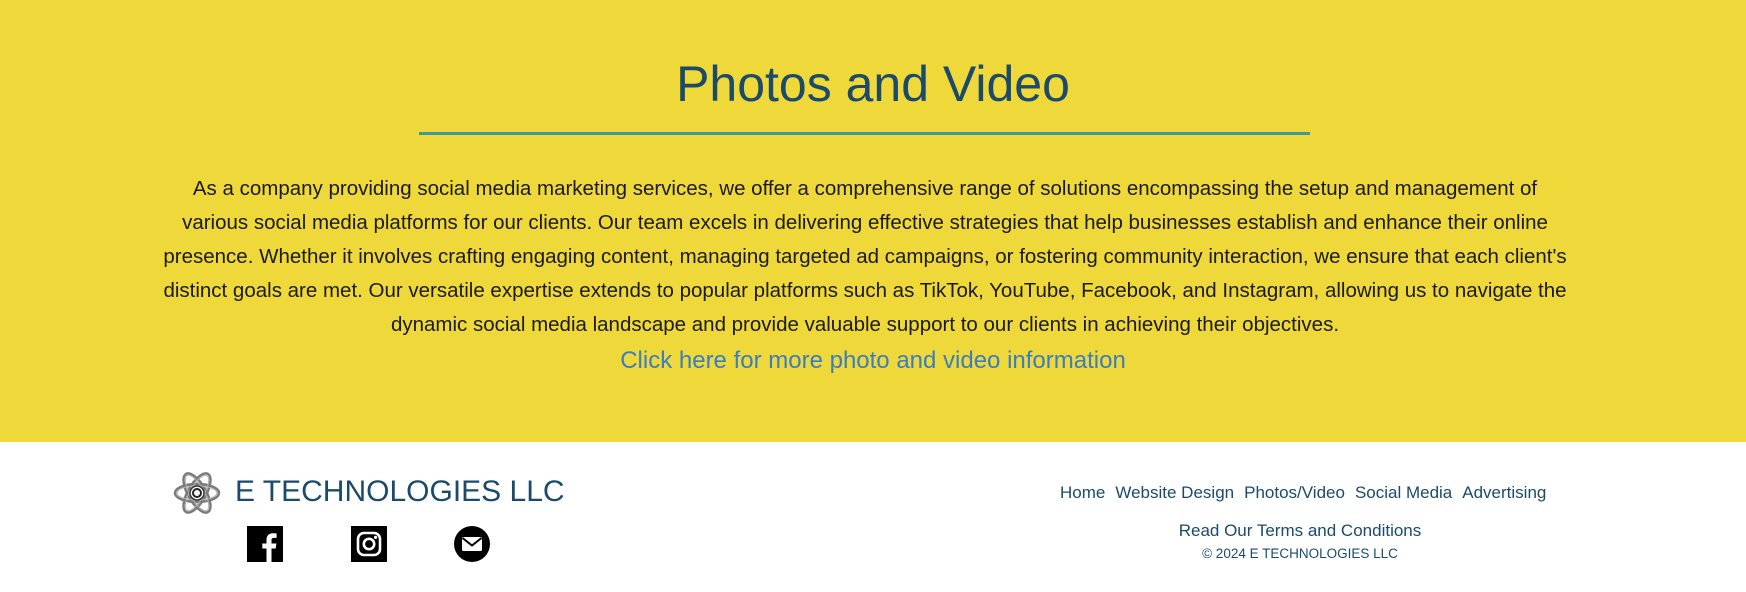 Image resolution: width=1746 pixels, height=592 pixels. What do you see at coordinates (197, 493) in the screenshot?
I see `atom-logo-icon` at bounding box center [197, 493].